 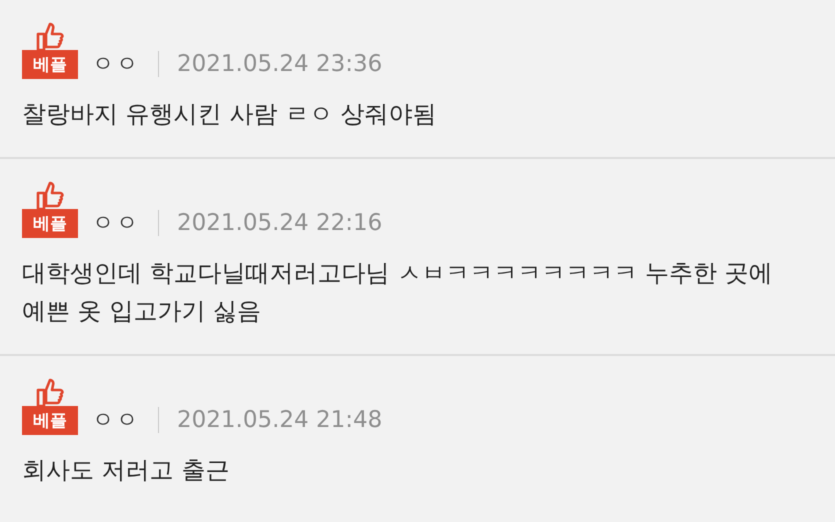 What do you see at coordinates (398, 292) in the screenshot?
I see `comment-text: 대학생인데 학교다닐때저러고다님 ㅅㅂㅋㅋㅋㅋㅋㅋㅋㅋ 누추한 곳에 예쁜 옷 입고가기 싫음` at bounding box center [398, 292].